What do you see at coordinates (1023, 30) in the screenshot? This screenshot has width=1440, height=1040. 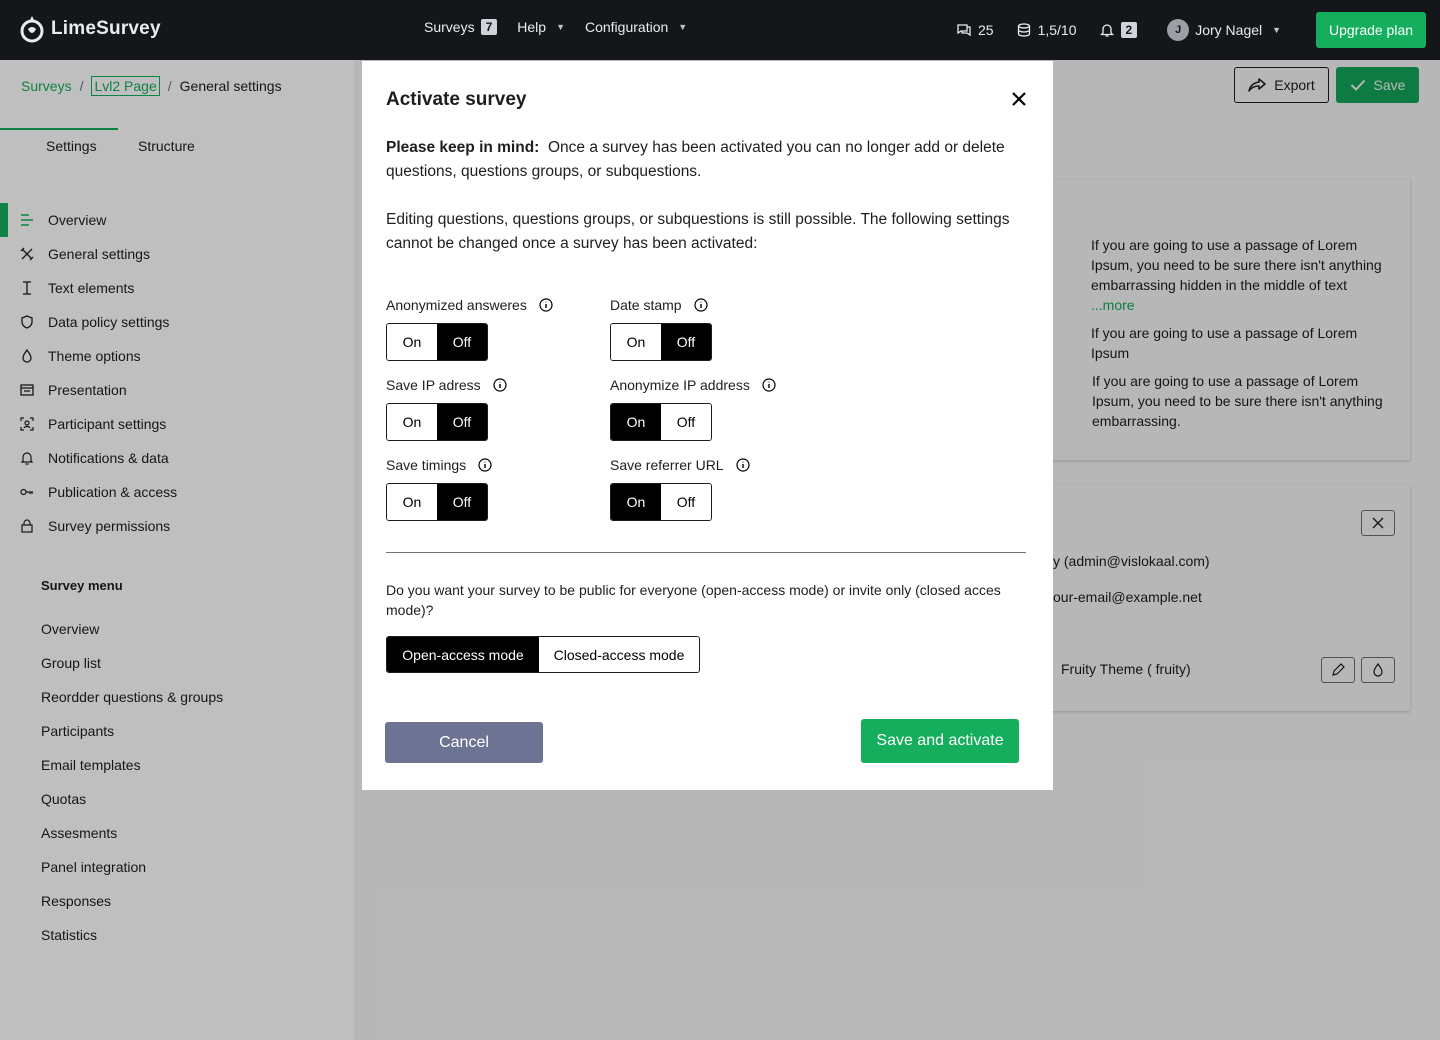 I see `database-icon` at bounding box center [1023, 30].